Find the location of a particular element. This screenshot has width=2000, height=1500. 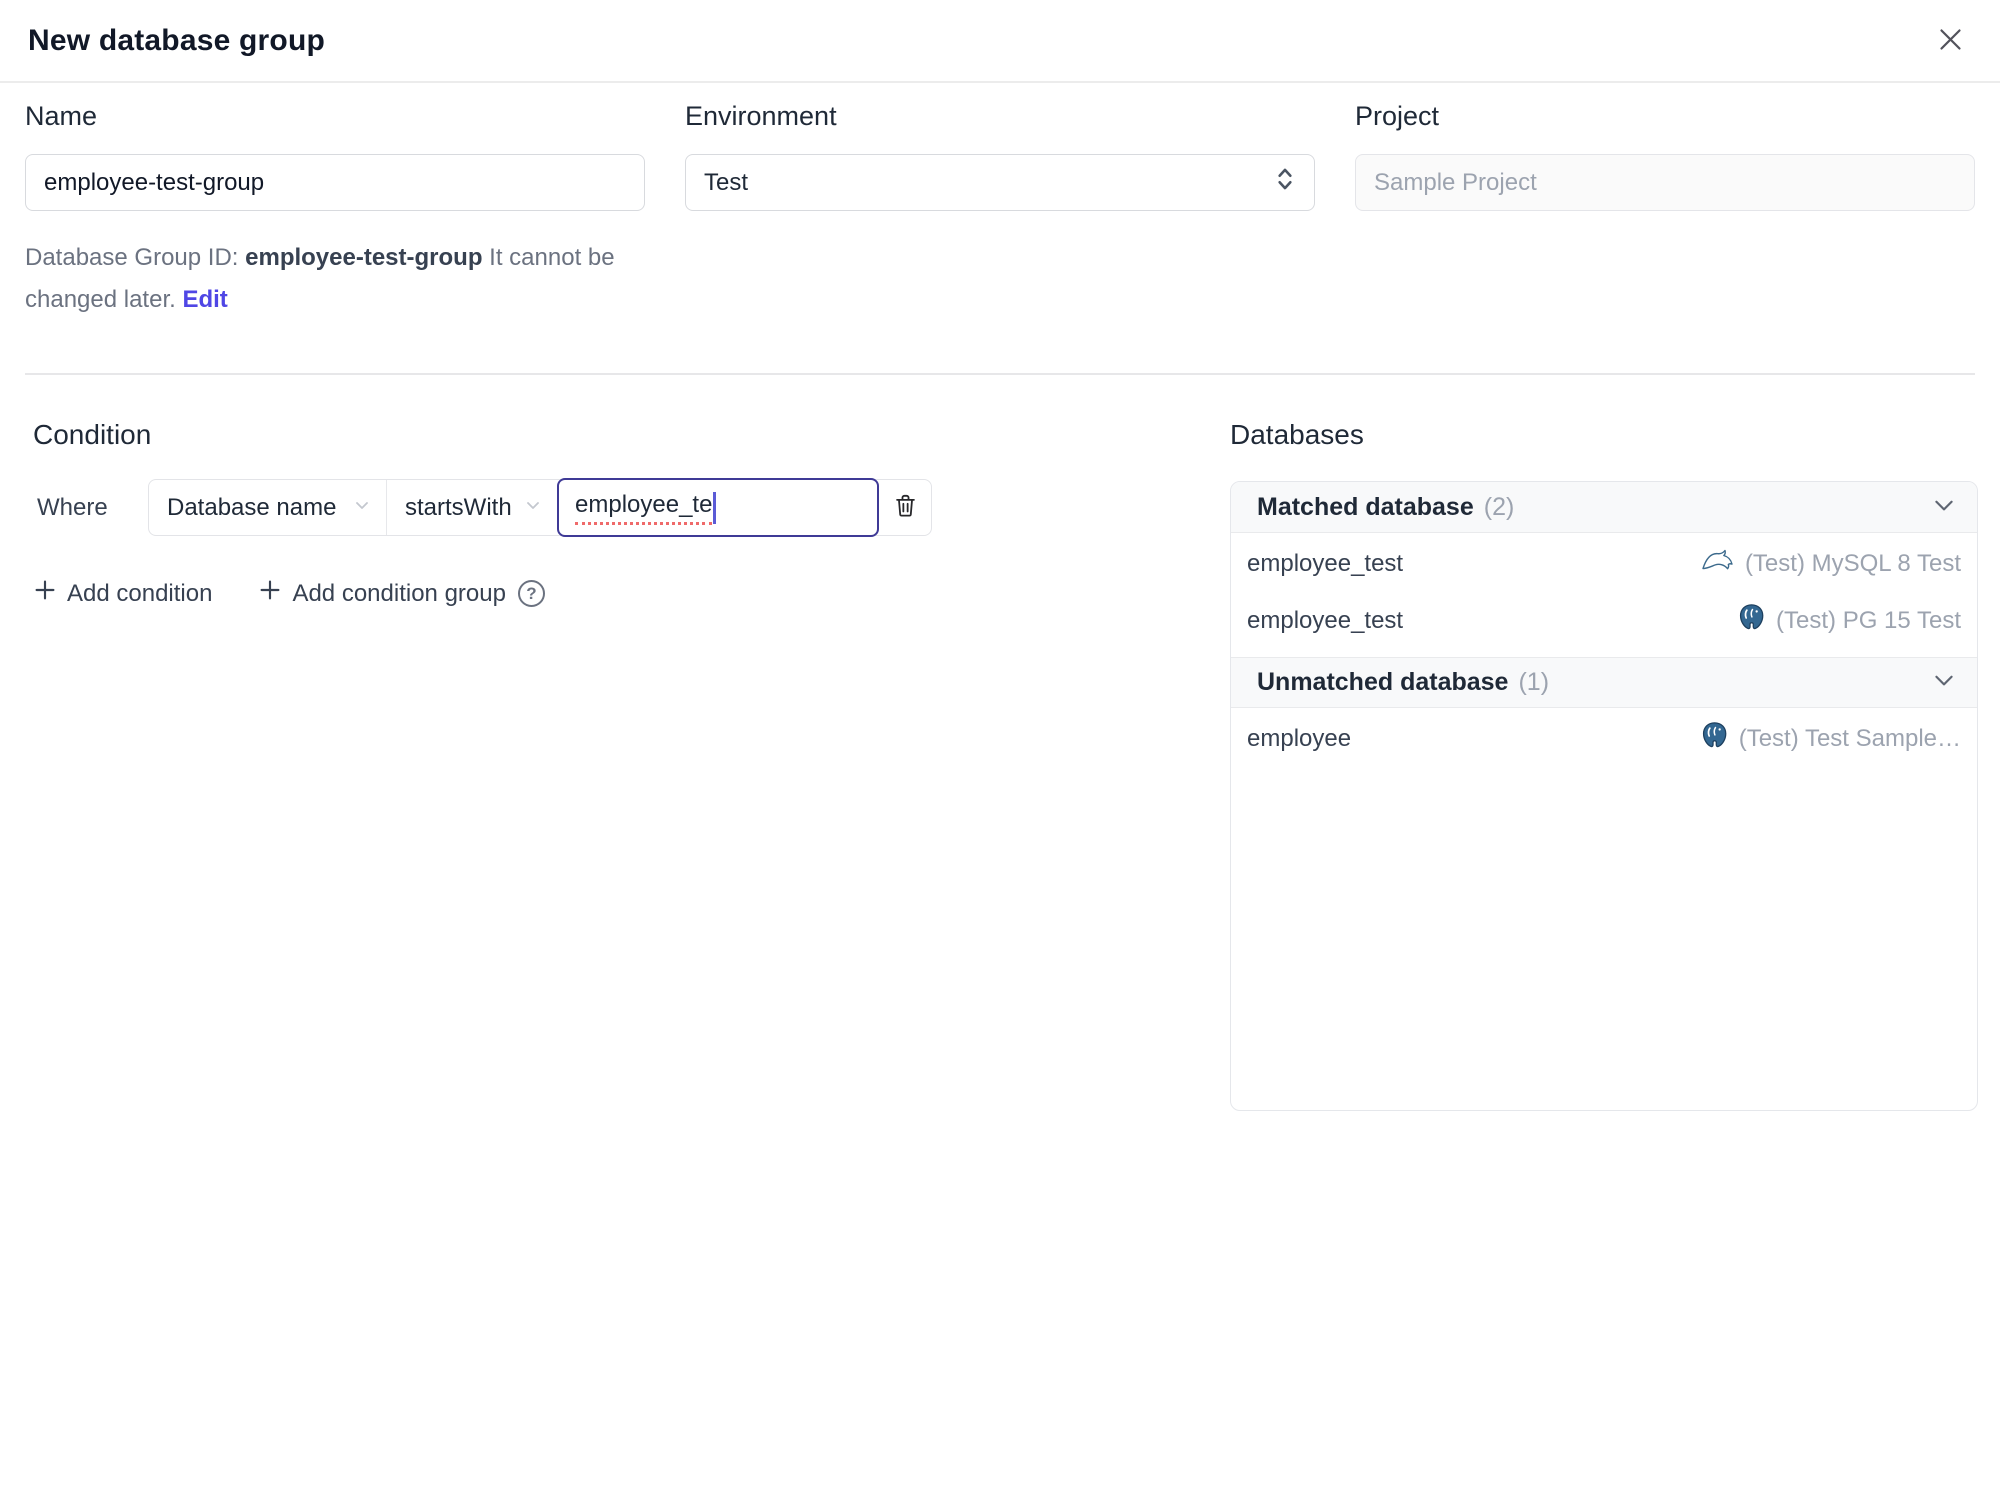

unmatched-database-section-header: Unmatched database (1) is located at coordinates (1604, 682).